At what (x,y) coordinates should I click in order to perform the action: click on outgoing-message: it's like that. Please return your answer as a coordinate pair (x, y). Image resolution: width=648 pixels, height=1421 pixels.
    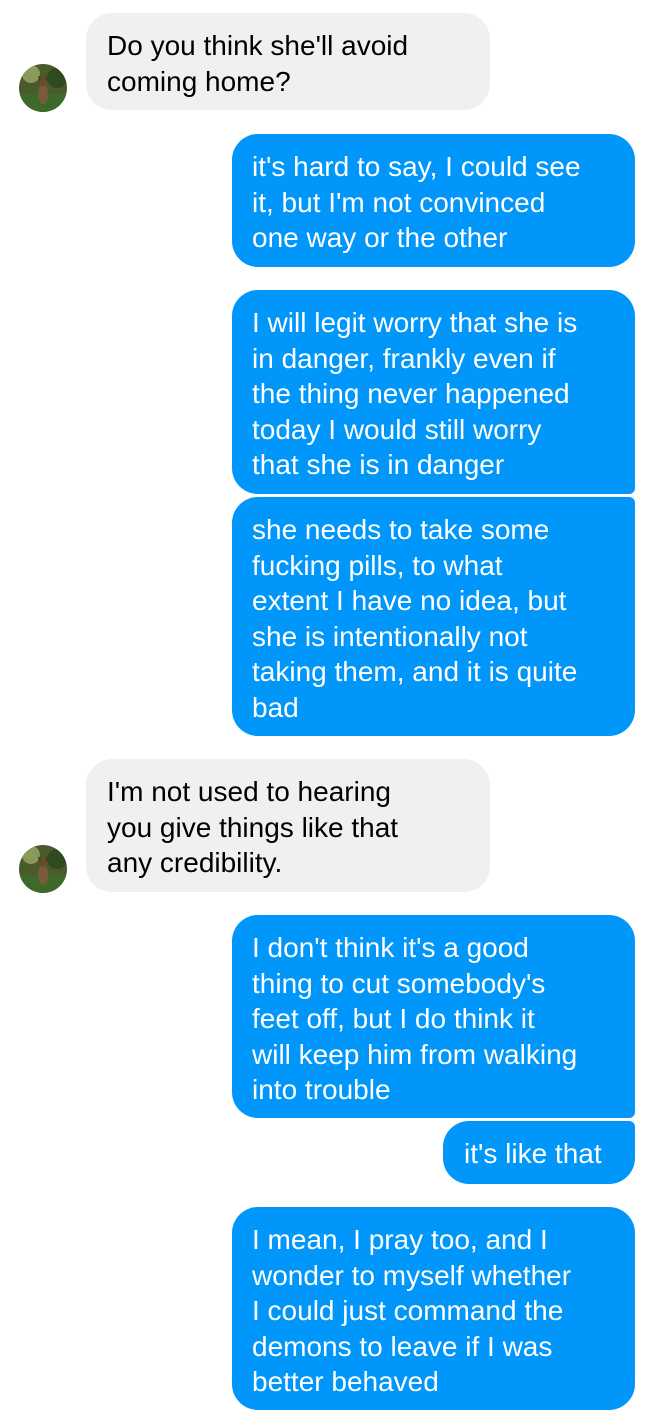
    Looking at the image, I should click on (539, 1152).